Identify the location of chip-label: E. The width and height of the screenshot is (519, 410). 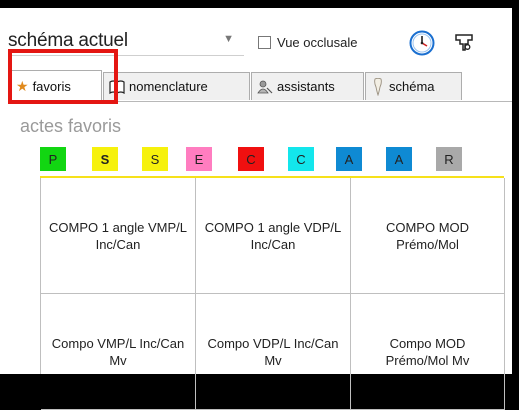
(199, 159).